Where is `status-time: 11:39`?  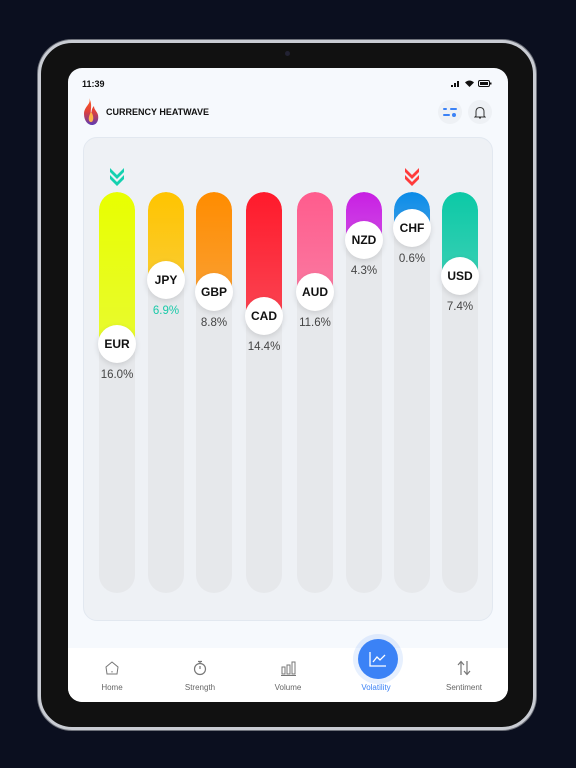 status-time: 11:39 is located at coordinates (93, 84).